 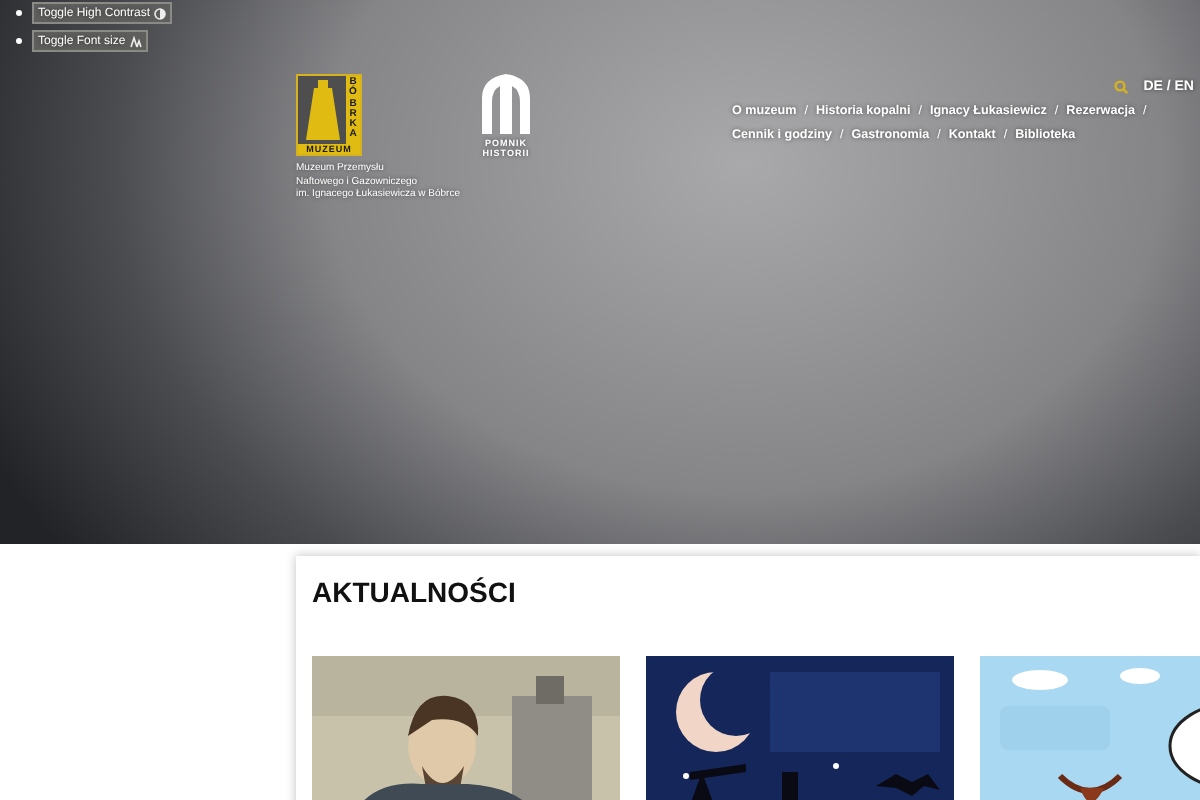 What do you see at coordinates (135, 41) in the screenshot?
I see `font-size-icon` at bounding box center [135, 41].